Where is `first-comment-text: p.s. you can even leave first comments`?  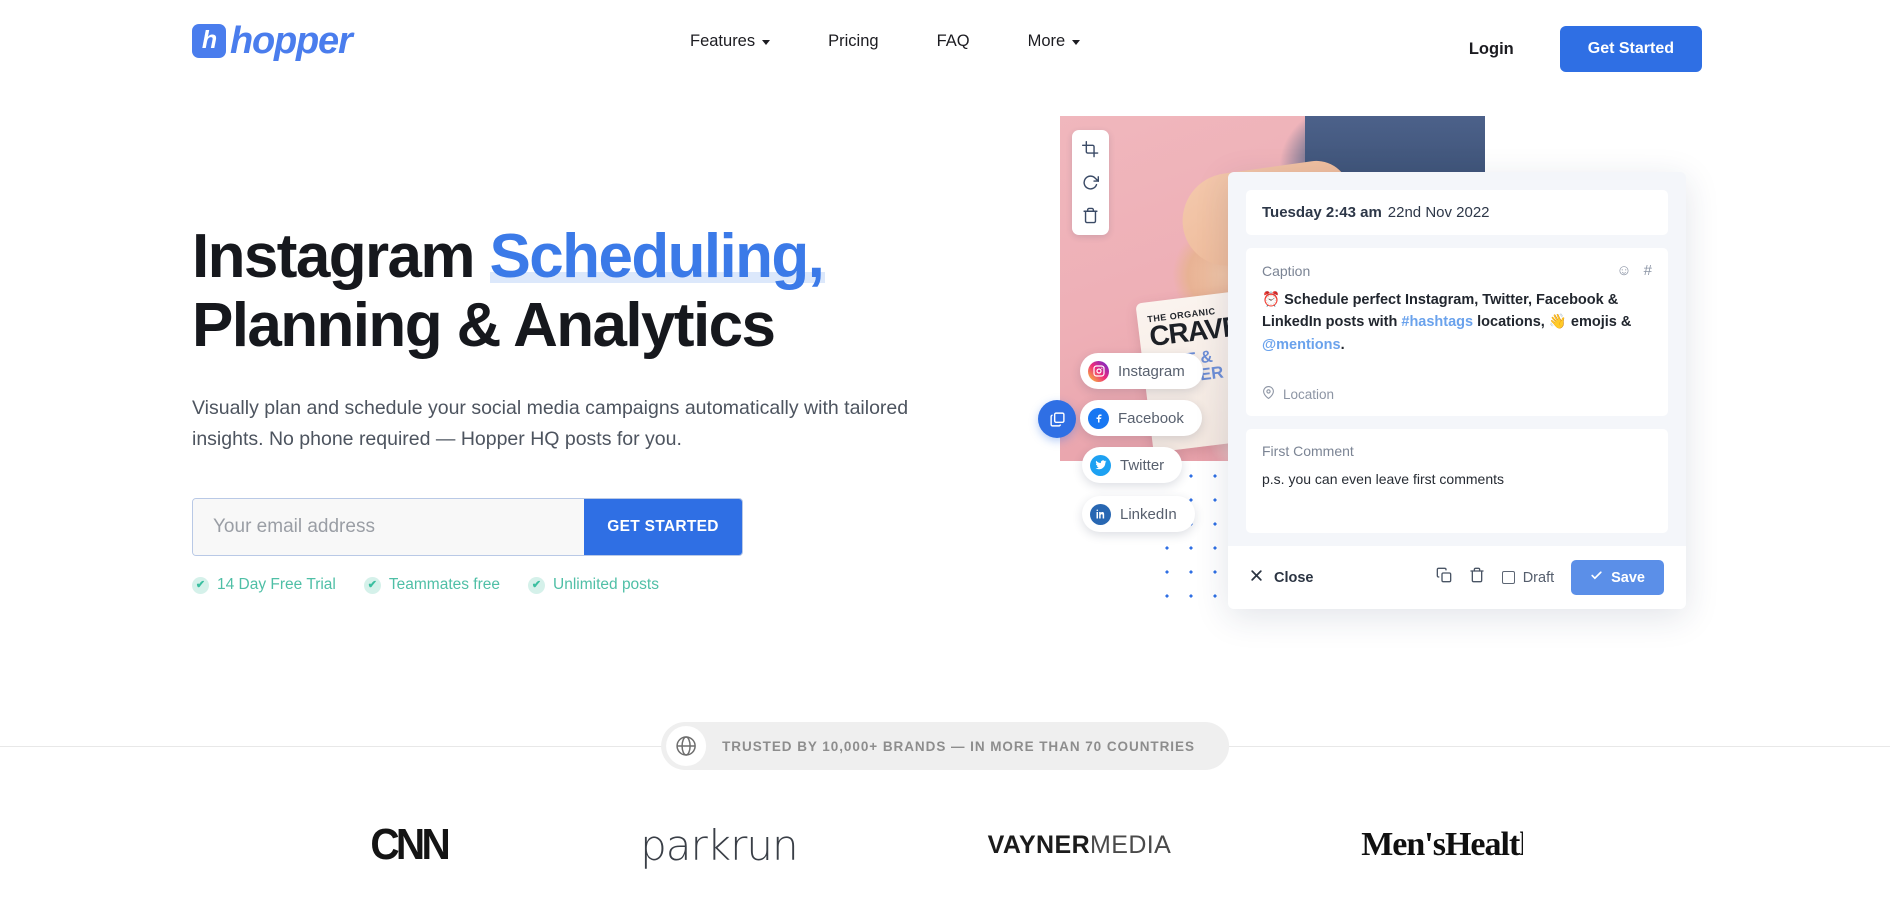 first-comment-text: p.s. you can even leave first comments is located at coordinates (1457, 479).